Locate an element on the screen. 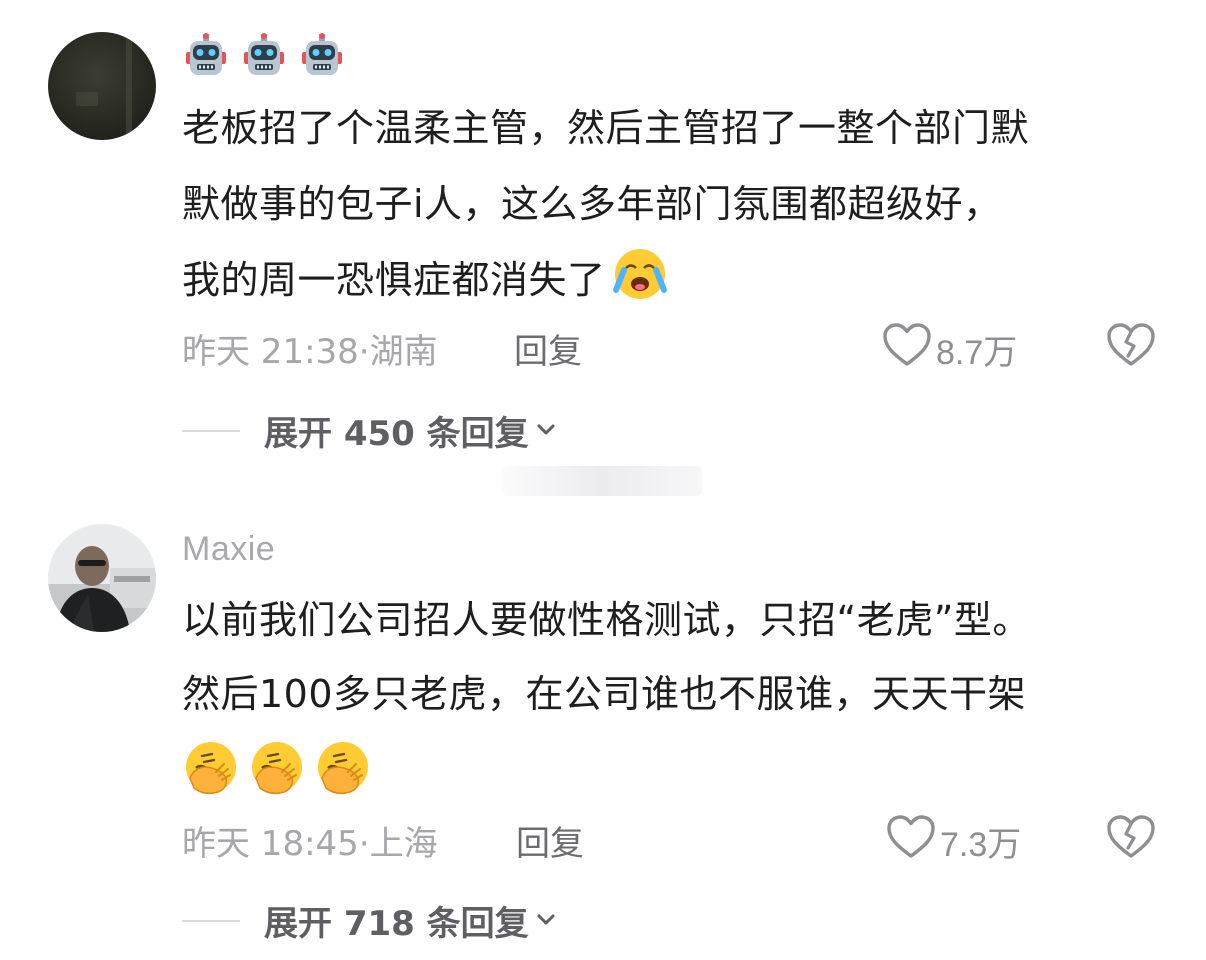 This screenshot has width=1206, height=960. comment-text-line: 然后100多只老虎，在公司谁也不服谁，天天干架 is located at coordinates (604, 694).